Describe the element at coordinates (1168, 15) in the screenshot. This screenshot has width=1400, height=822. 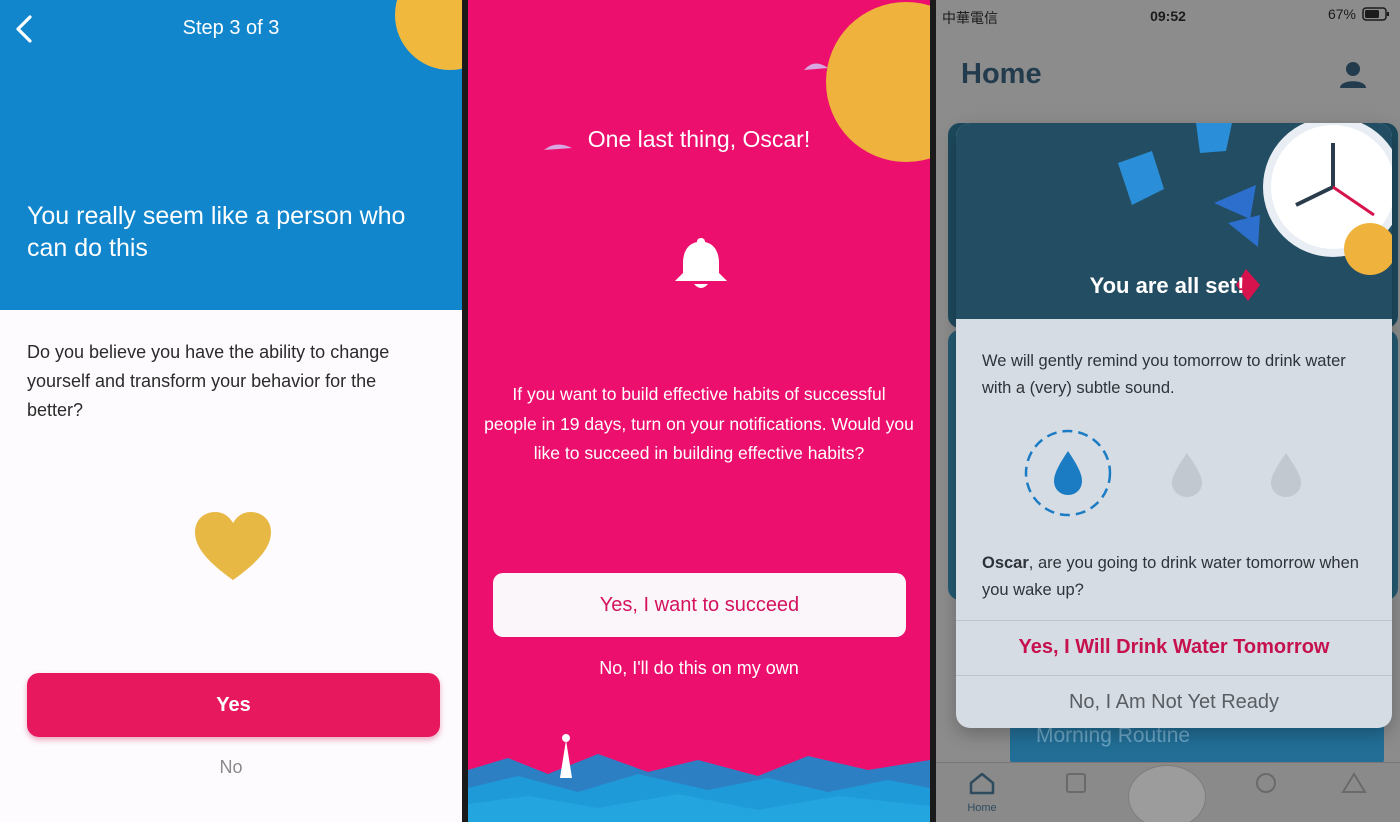
I see `status-bar: 中華電信 09:52 67%` at that location.